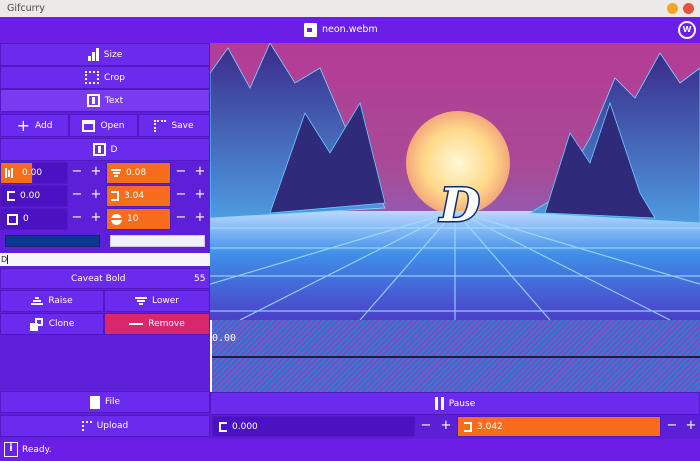  I want to click on start-time-value: 0.00, so click(30, 196).